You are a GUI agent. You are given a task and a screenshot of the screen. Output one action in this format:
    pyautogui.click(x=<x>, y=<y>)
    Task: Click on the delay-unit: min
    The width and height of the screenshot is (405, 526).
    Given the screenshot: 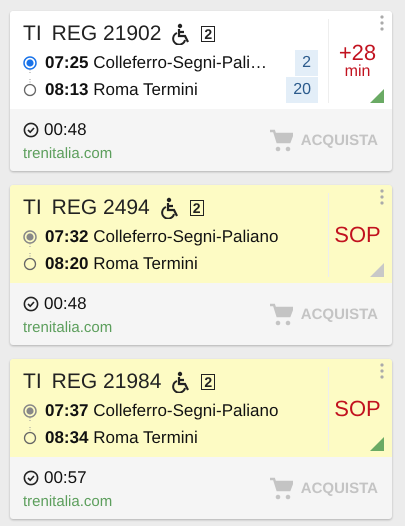 What is the action you would take?
    pyautogui.click(x=357, y=72)
    